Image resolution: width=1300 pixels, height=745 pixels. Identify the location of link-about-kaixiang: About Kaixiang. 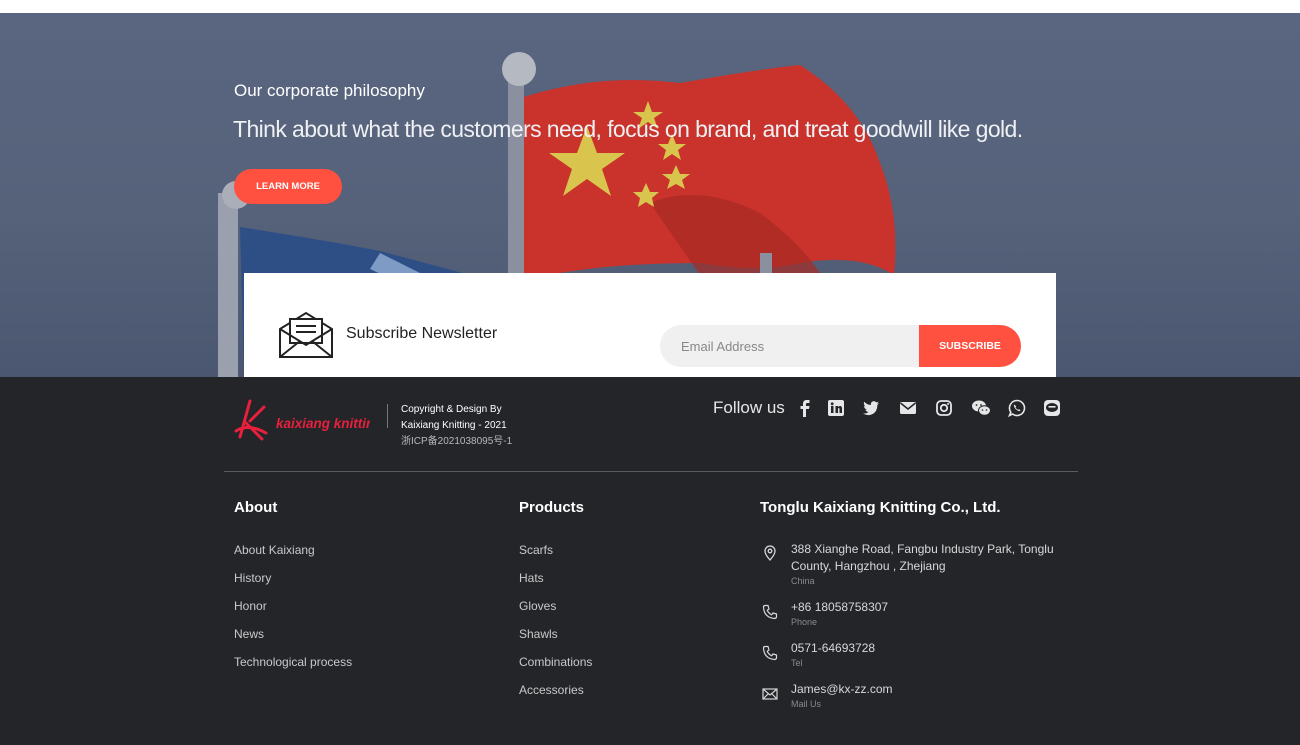
(274, 550).